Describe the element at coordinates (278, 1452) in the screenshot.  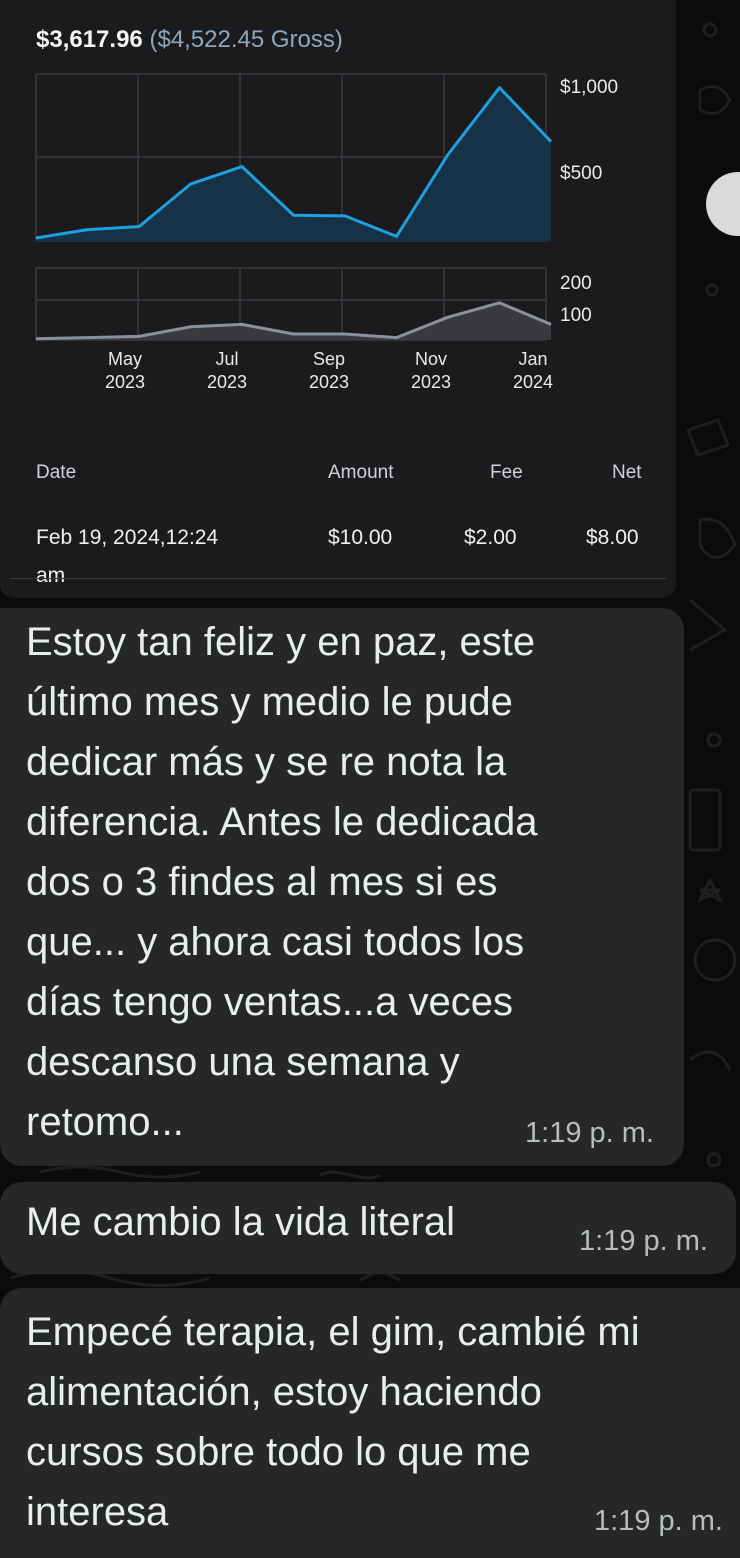
I see `message-line: cursos sobre todo lo que me` at that location.